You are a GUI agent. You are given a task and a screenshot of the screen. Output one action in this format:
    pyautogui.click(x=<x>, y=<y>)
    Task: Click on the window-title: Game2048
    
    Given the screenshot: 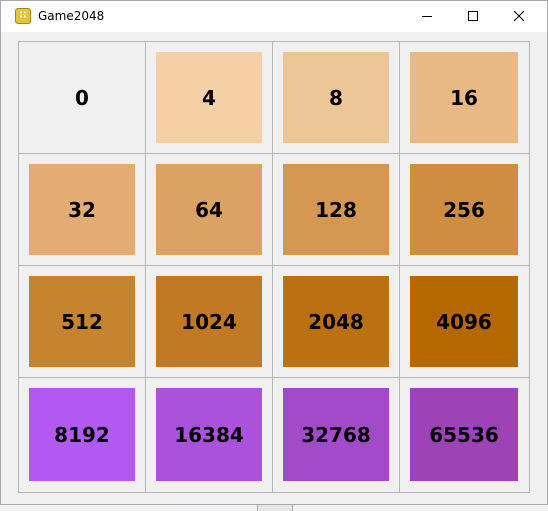 What is the action you would take?
    pyautogui.click(x=71, y=16)
    